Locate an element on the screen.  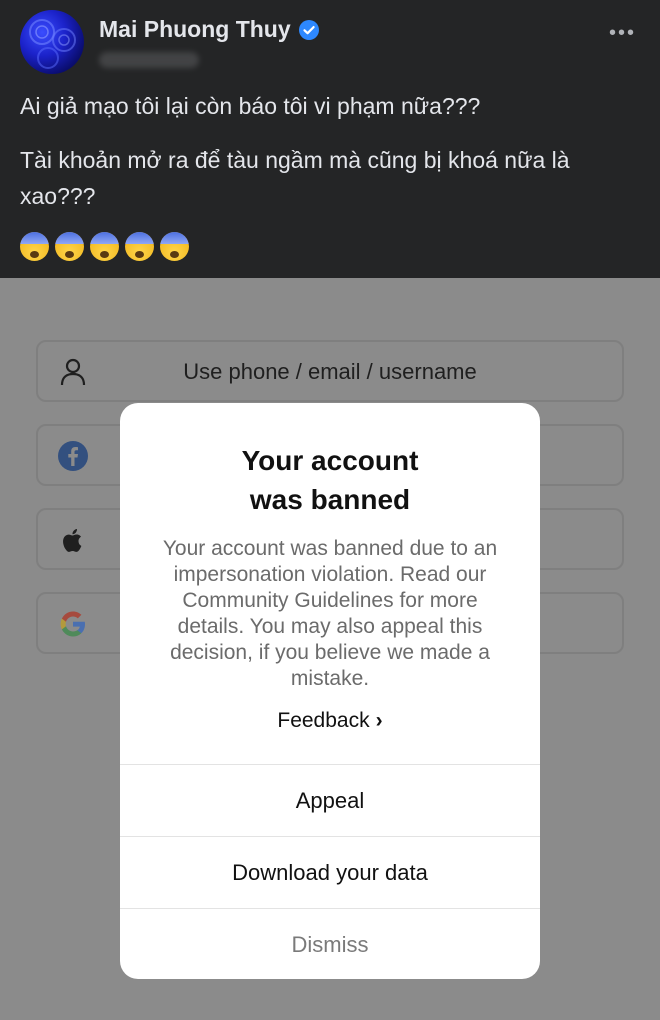
appeal-button: Appeal is located at coordinates (330, 800).